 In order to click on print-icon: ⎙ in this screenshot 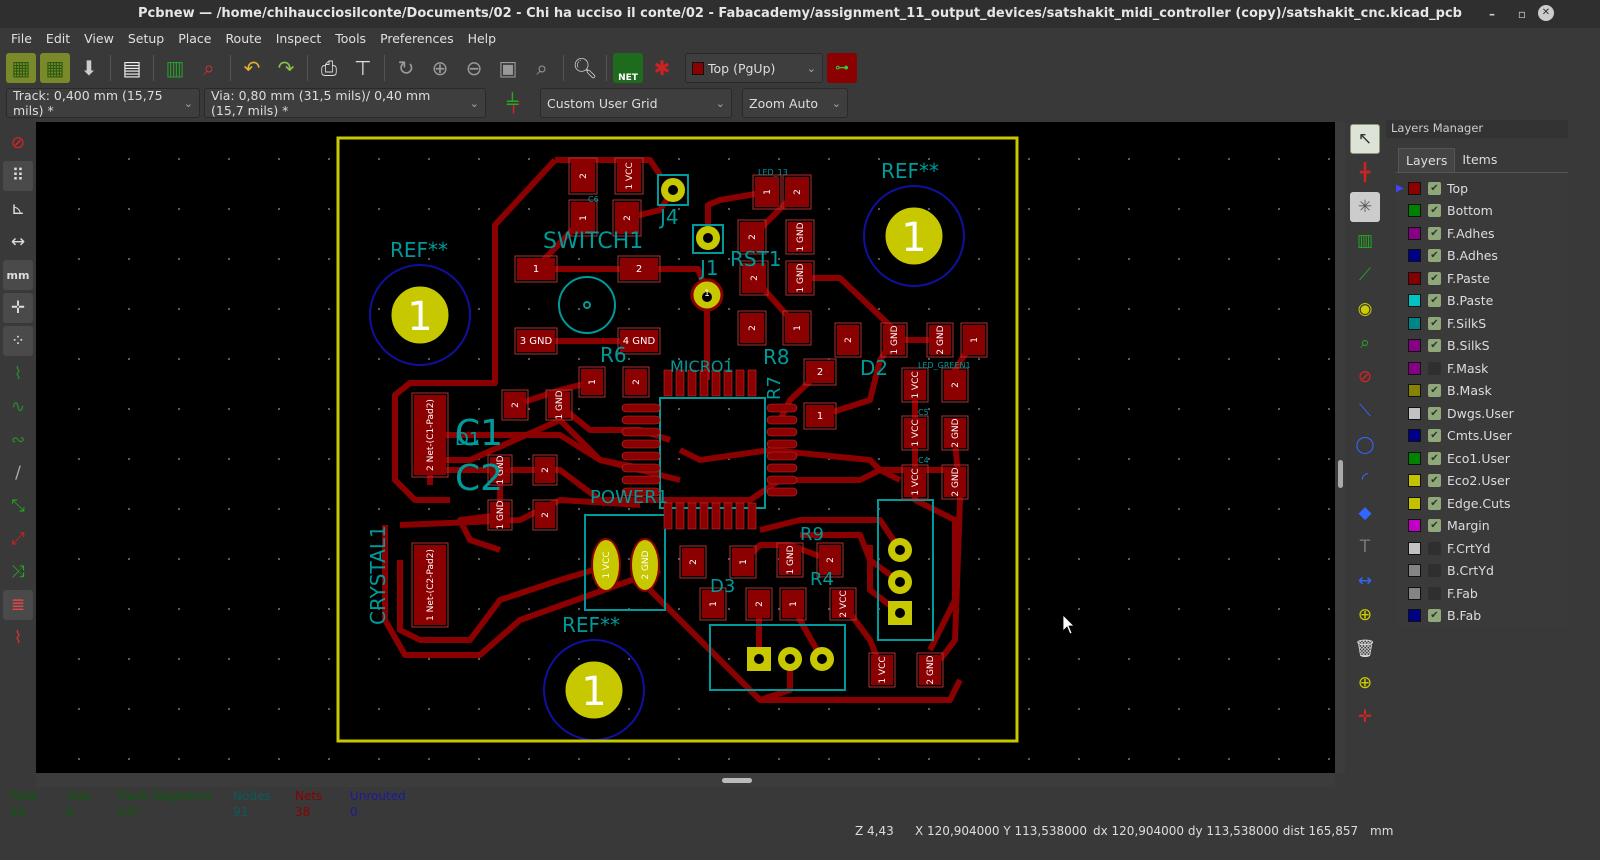, I will do `click(329, 68)`.